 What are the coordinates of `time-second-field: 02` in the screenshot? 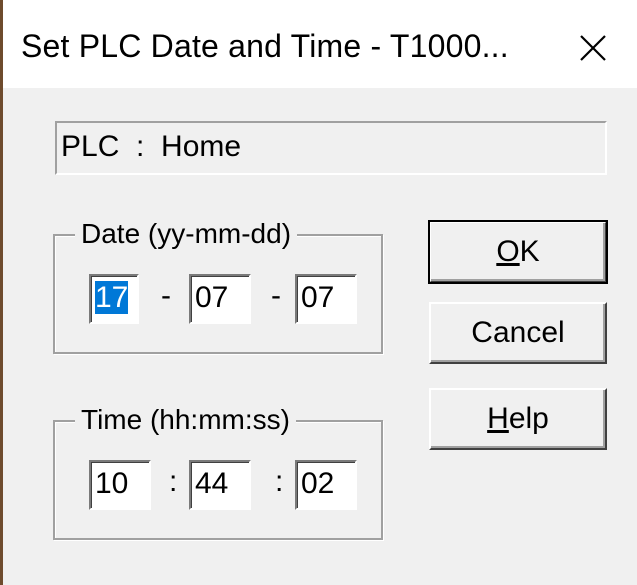 It's located at (326, 485).